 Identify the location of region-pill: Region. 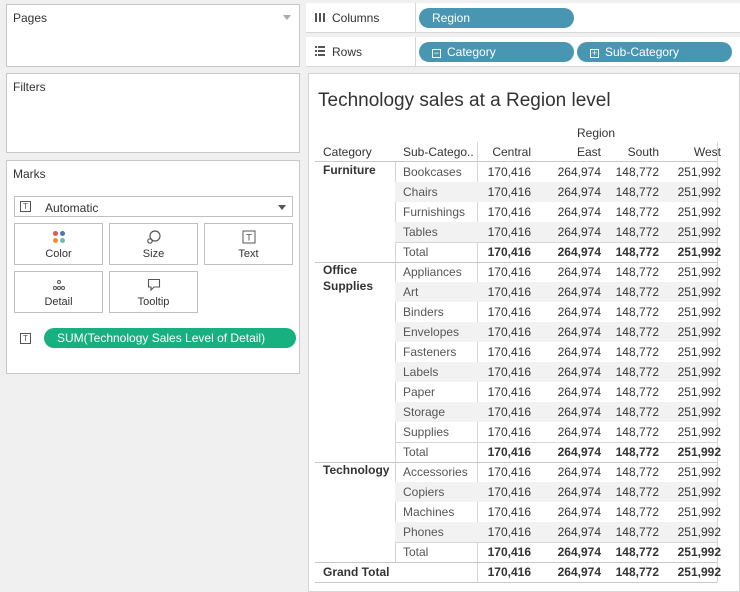
(496, 18).